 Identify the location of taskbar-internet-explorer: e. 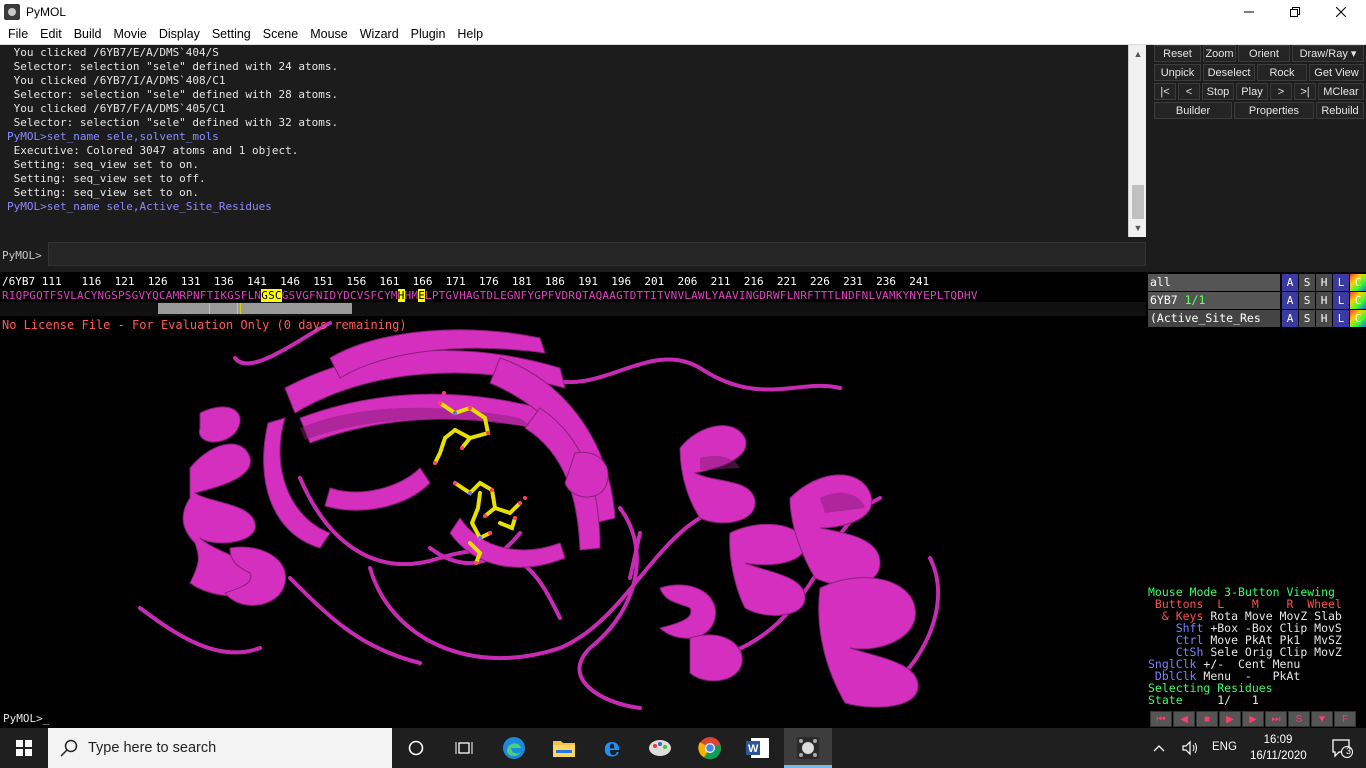
(612, 748).